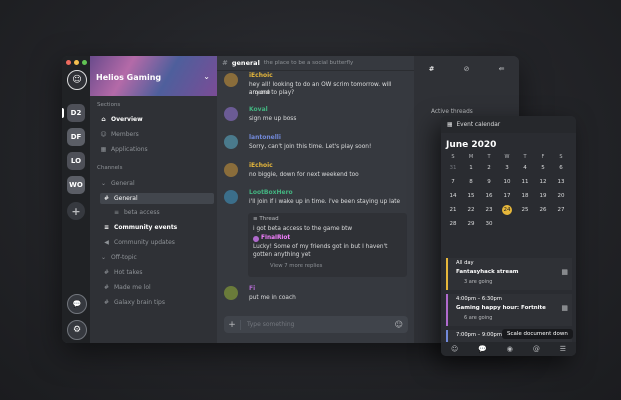  What do you see at coordinates (76, 185) in the screenshot?
I see `server-icon-wo: WO` at bounding box center [76, 185].